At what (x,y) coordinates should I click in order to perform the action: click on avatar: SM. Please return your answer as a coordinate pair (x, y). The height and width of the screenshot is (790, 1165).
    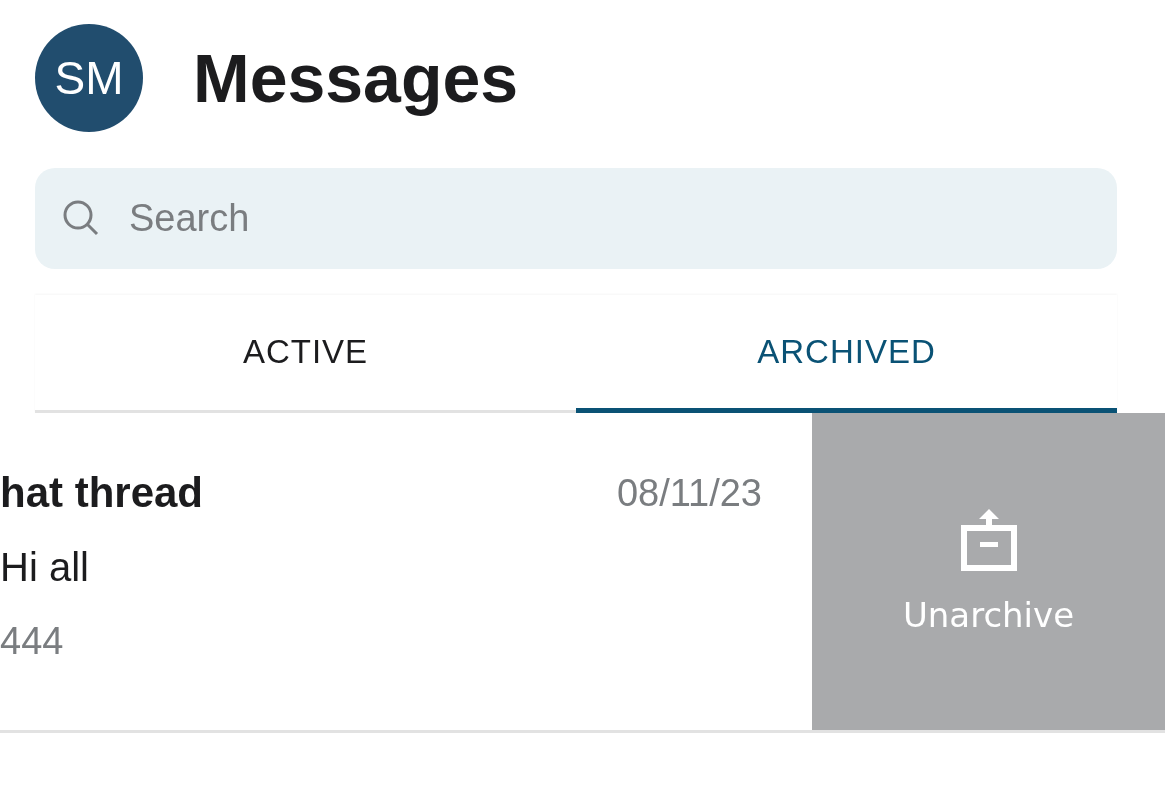
    Looking at the image, I should click on (89, 78).